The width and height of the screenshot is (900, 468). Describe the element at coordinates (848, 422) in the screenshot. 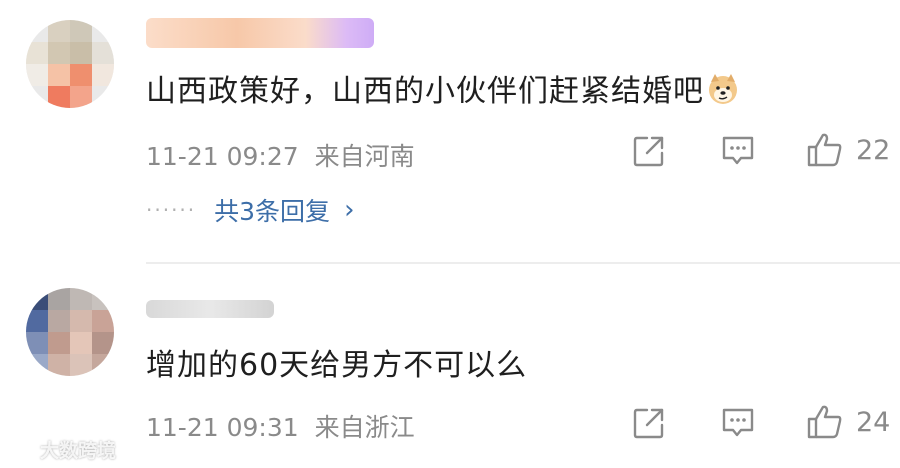

I see `like-button: 24` at that location.